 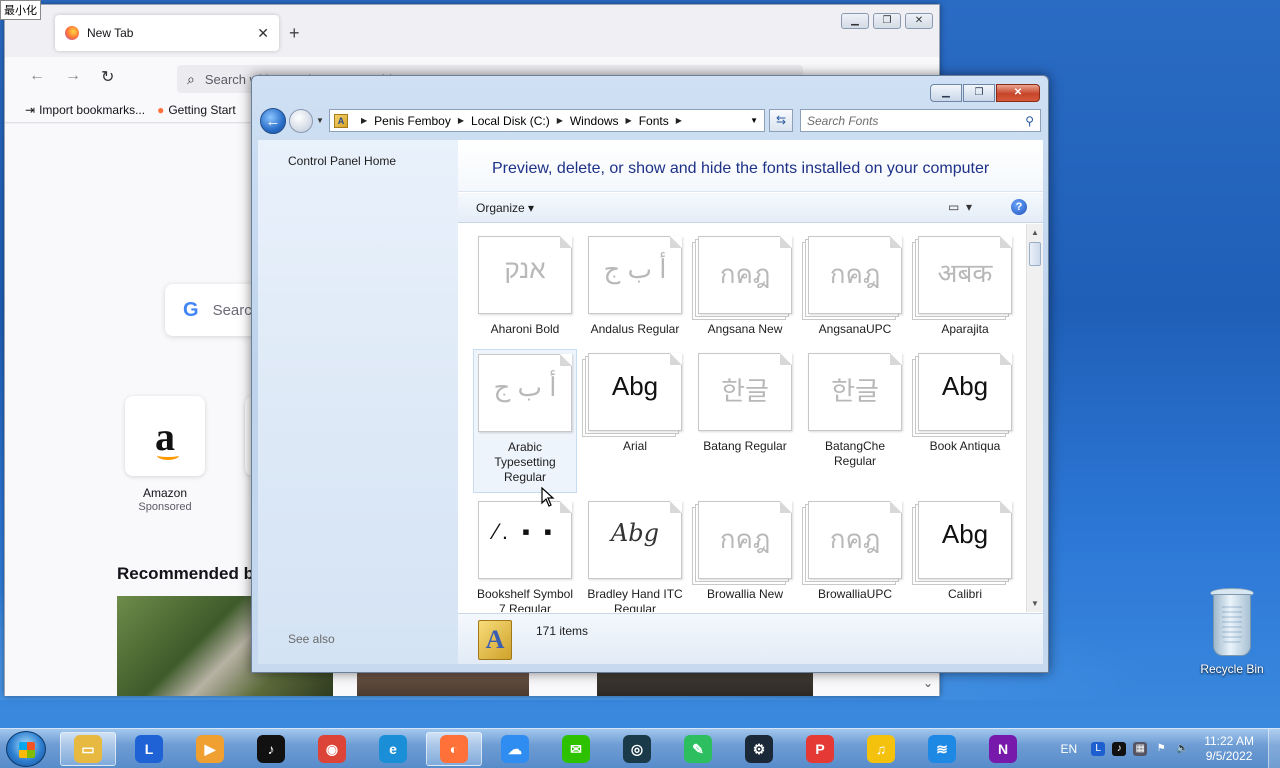 What do you see at coordinates (759, 749) in the screenshot?
I see `taskbar-steam: ⚙` at bounding box center [759, 749].